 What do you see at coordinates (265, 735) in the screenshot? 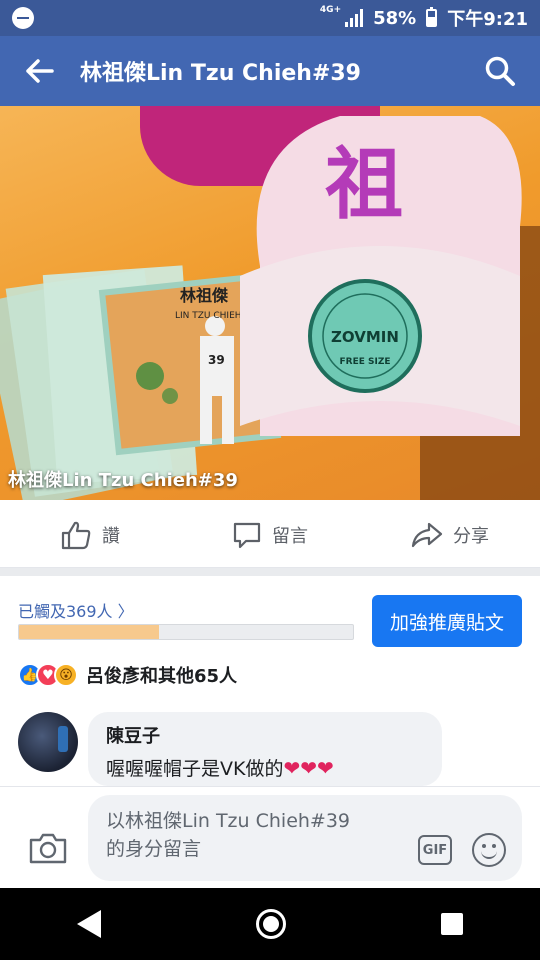
I see `commenter-name: 陳豆子` at bounding box center [265, 735].